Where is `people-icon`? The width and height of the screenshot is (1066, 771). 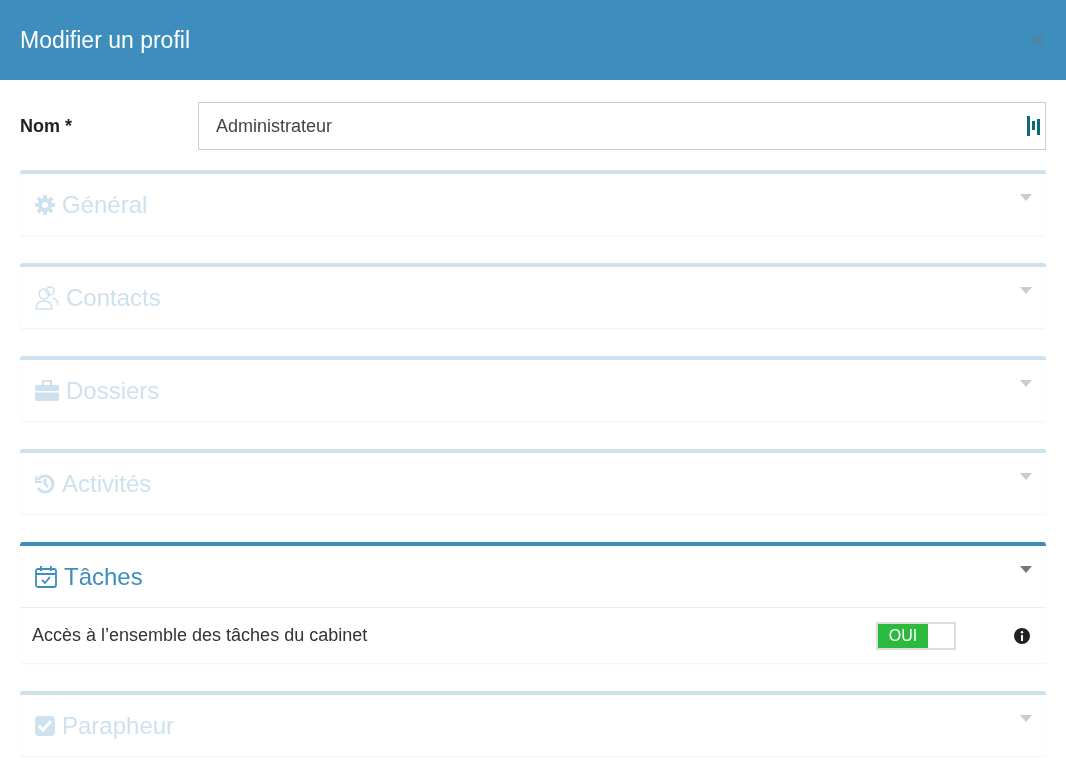
people-icon is located at coordinates (47, 297).